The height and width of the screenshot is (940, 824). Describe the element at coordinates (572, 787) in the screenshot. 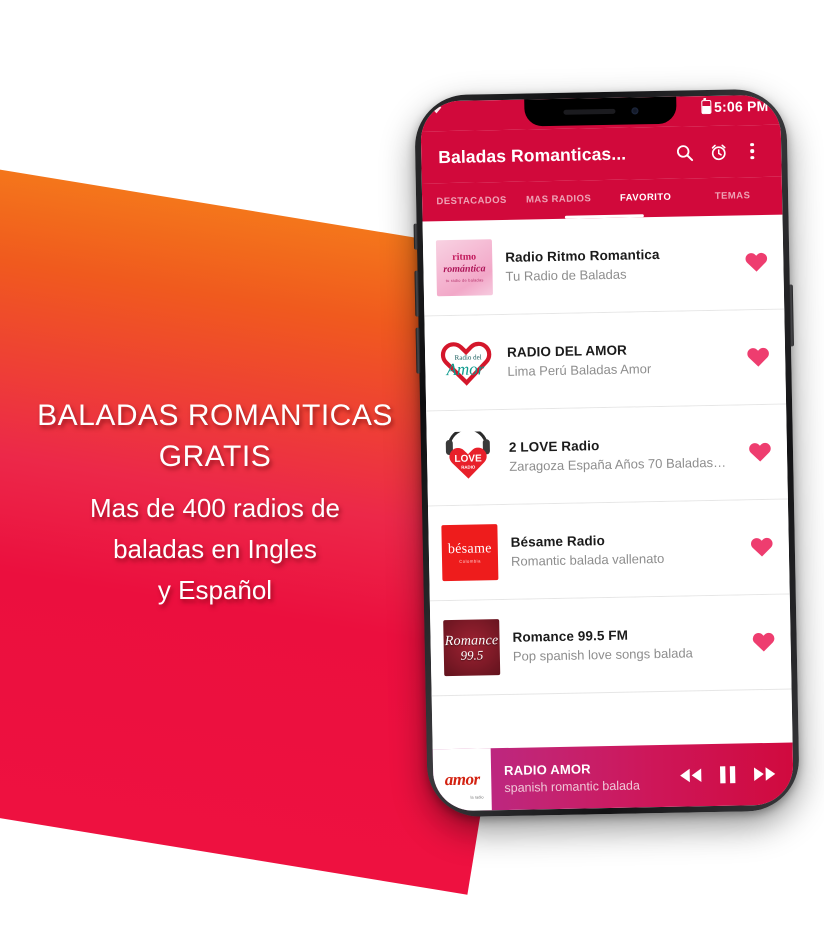

I see `player-station-description: spanish romantic balada` at that location.